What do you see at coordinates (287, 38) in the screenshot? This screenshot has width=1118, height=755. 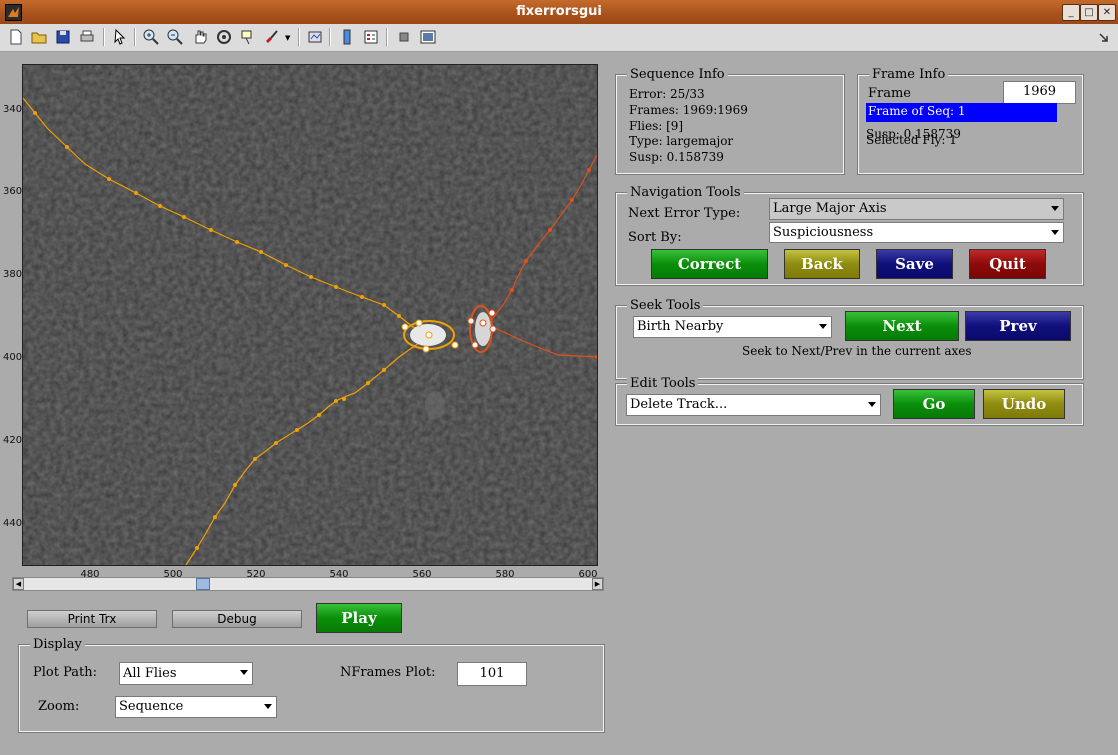 I see `brush-dropdown-arrow-icon: ▼` at bounding box center [287, 38].